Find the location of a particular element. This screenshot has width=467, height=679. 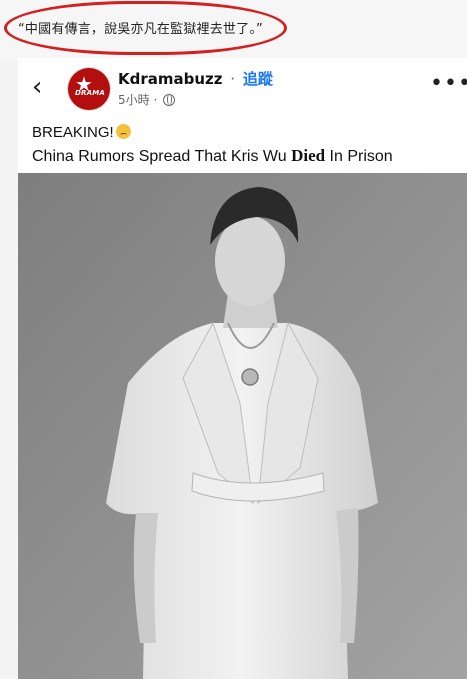

headline-part-1: China Rumors Spread That Kris Wu is located at coordinates (162, 156).